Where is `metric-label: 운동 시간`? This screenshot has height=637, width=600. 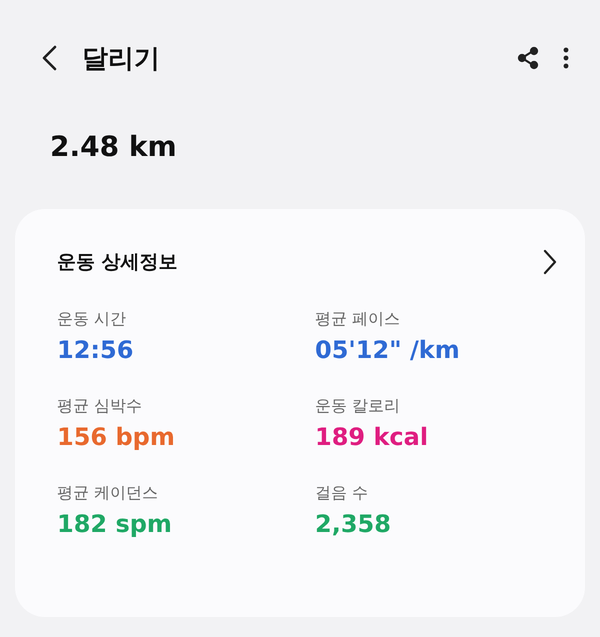
metric-label: 운동 시간 is located at coordinates (91, 319).